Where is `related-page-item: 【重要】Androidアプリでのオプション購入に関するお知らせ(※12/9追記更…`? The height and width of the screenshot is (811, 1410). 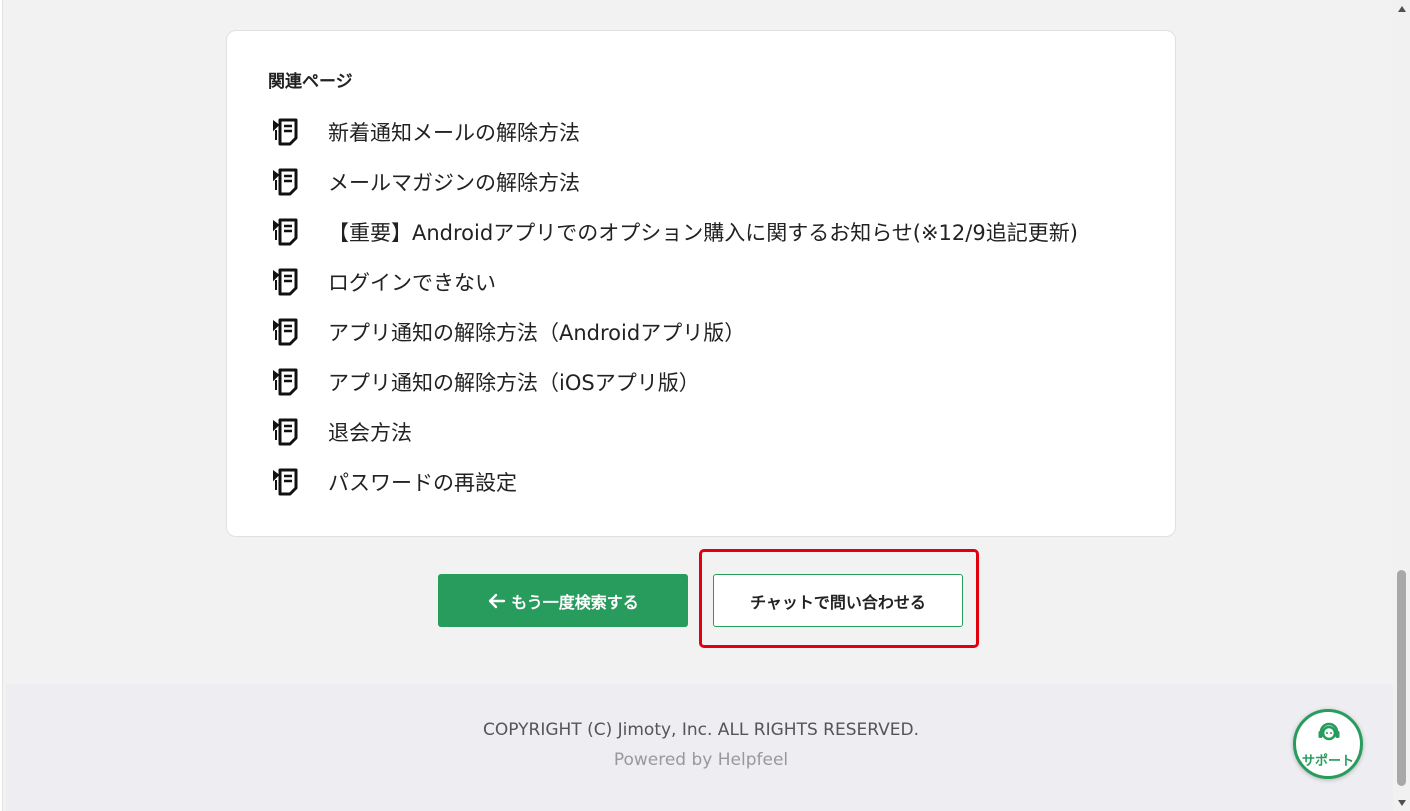
related-page-item: 【重要】Androidアプリでのオプション購入に関するお知らせ(※12/9追記更… is located at coordinates (675, 232).